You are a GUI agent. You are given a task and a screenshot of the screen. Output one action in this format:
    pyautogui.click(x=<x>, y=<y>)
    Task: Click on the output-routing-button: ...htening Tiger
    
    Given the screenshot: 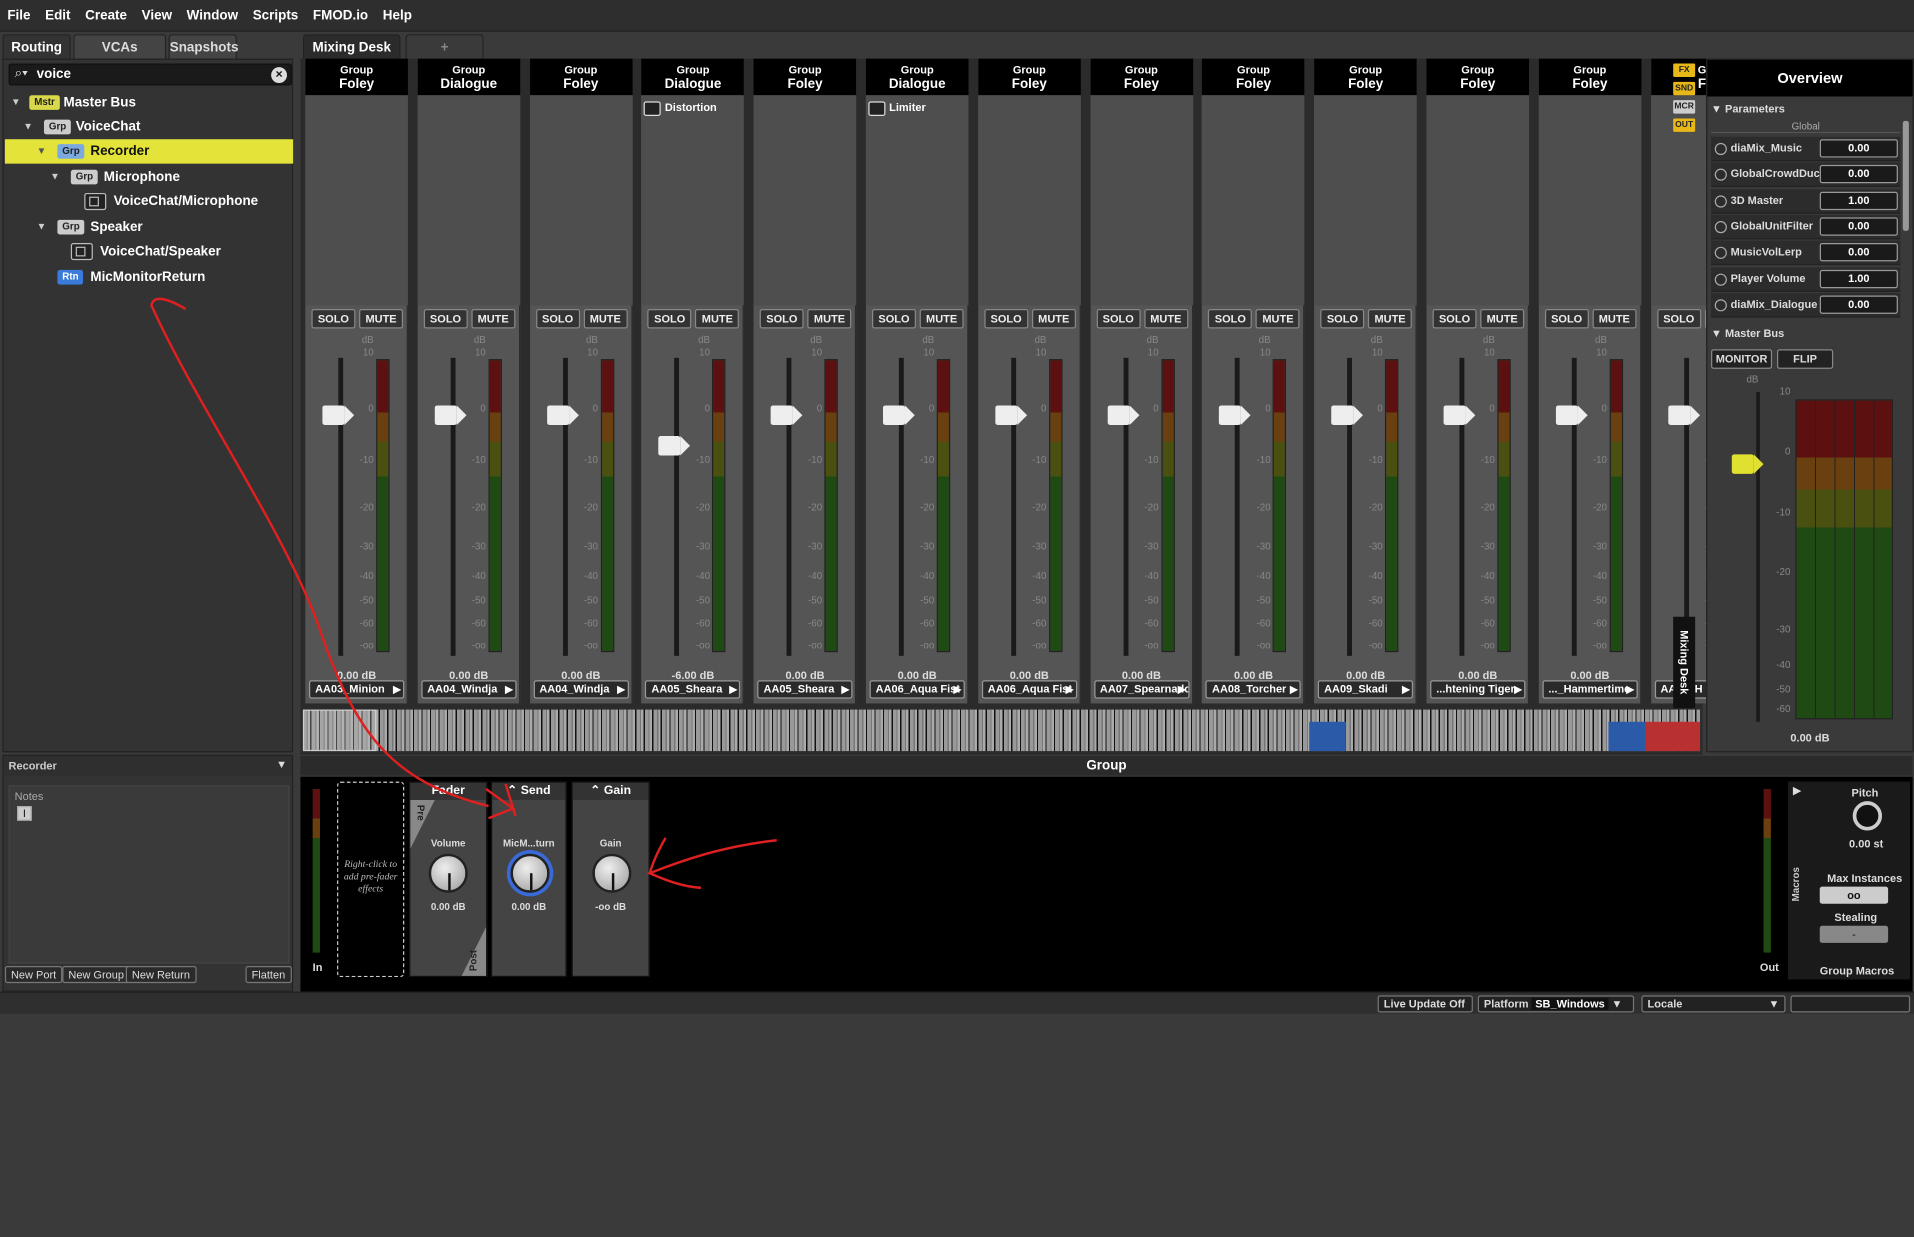 What is the action you would take?
    pyautogui.click(x=1478, y=689)
    